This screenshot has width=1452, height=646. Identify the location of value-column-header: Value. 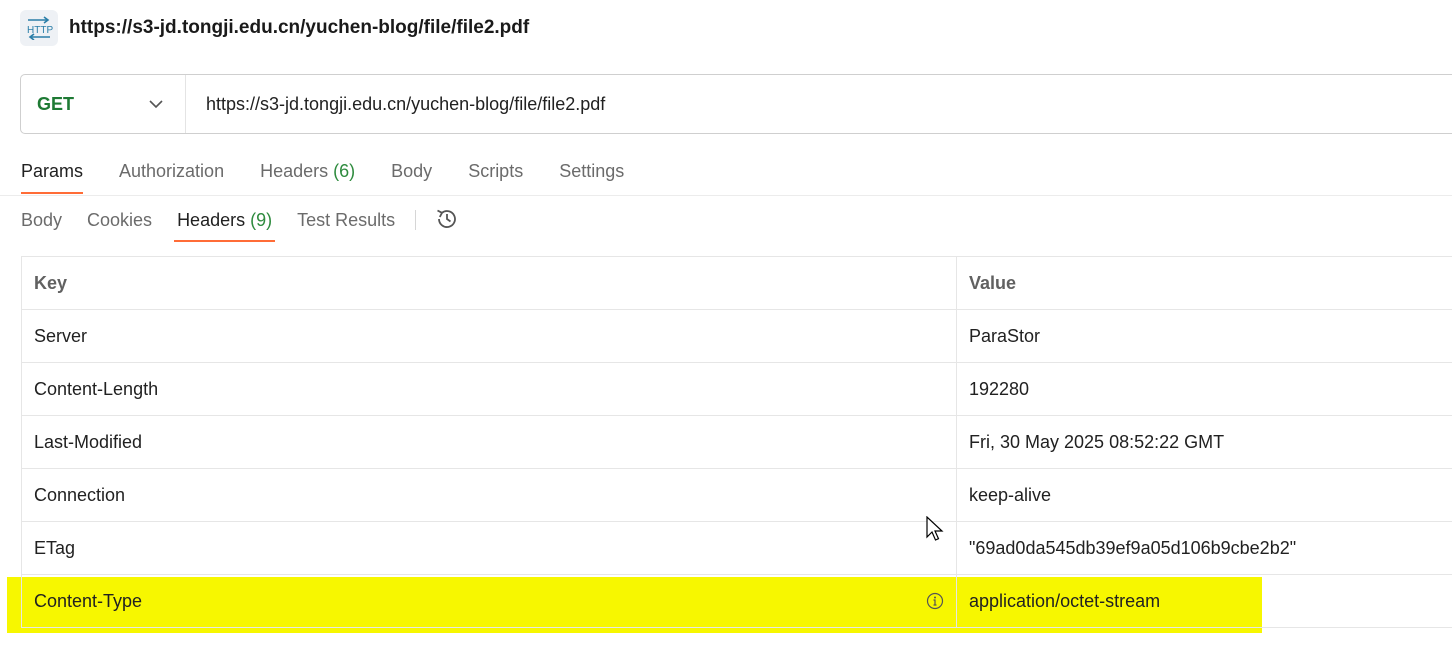
(1204, 283).